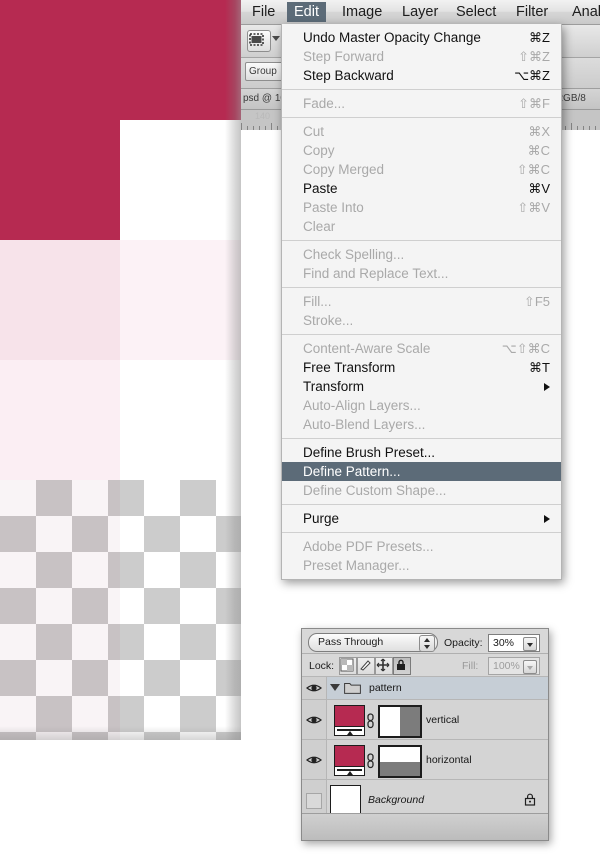 This screenshot has width=600, height=867. What do you see at coordinates (348, 666) in the screenshot?
I see `lock-transparent-pixels-button` at bounding box center [348, 666].